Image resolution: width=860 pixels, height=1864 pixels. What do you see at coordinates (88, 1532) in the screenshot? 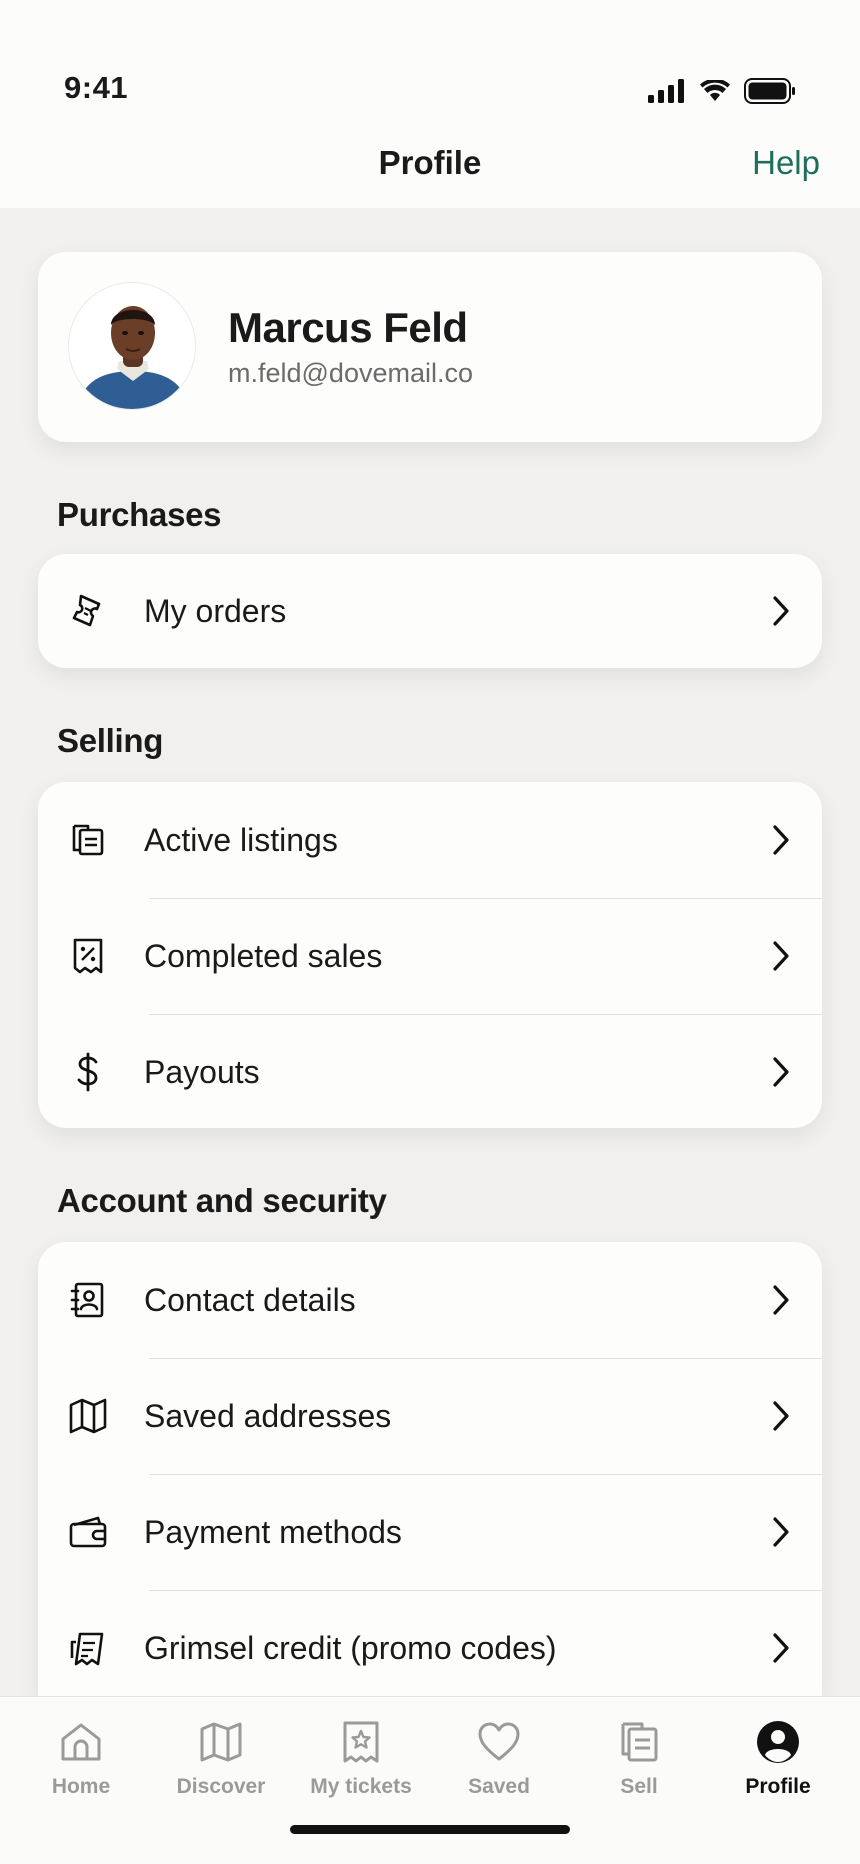
I see `wallet-icon` at bounding box center [88, 1532].